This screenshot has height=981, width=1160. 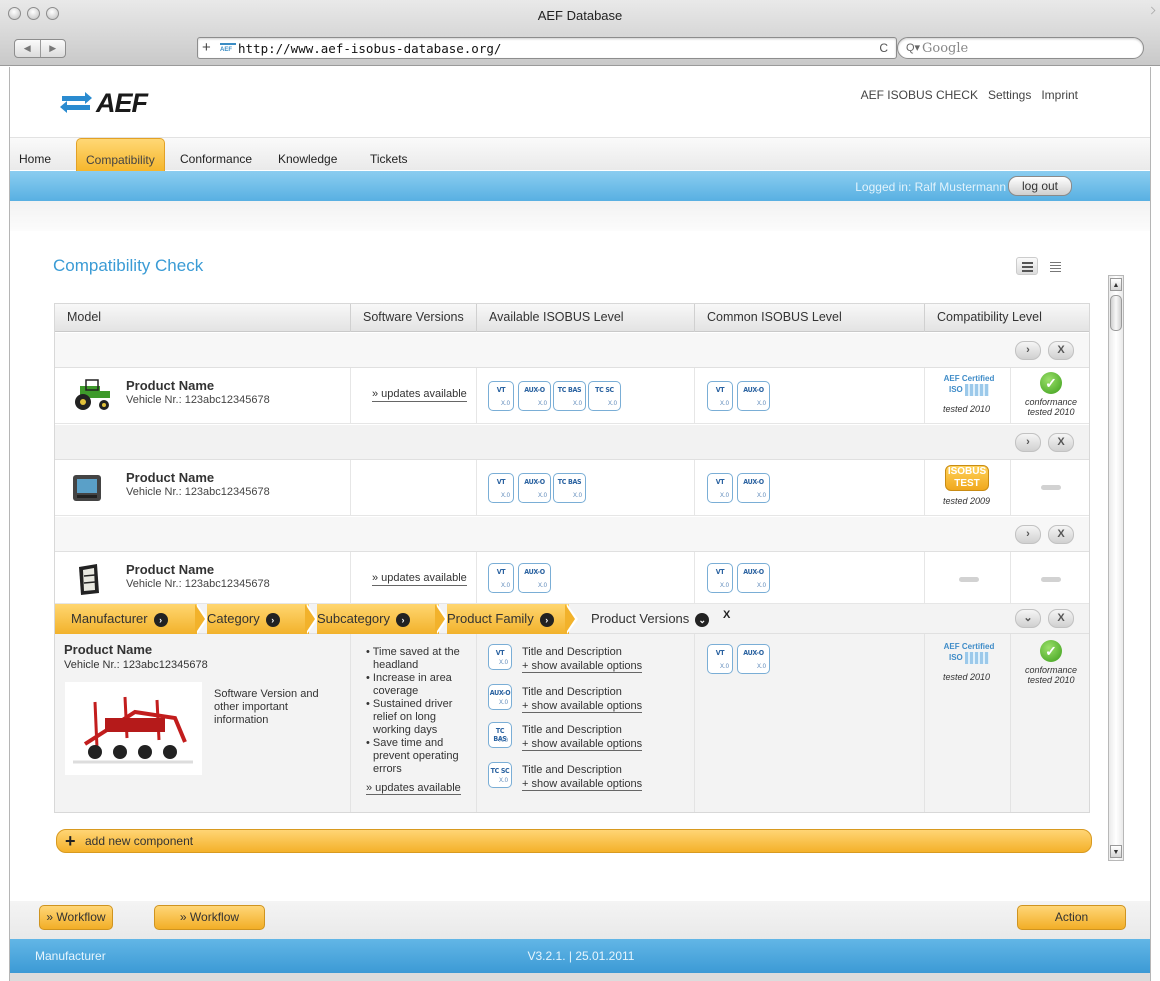 What do you see at coordinates (1028, 618) in the screenshot?
I see `collapse-button: ⌄` at bounding box center [1028, 618].